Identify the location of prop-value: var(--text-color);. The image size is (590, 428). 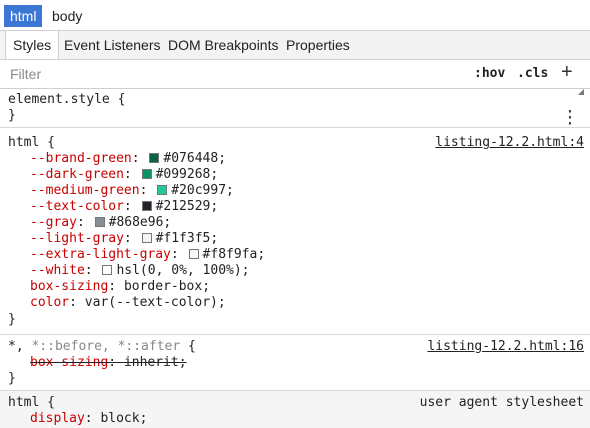
(155, 302).